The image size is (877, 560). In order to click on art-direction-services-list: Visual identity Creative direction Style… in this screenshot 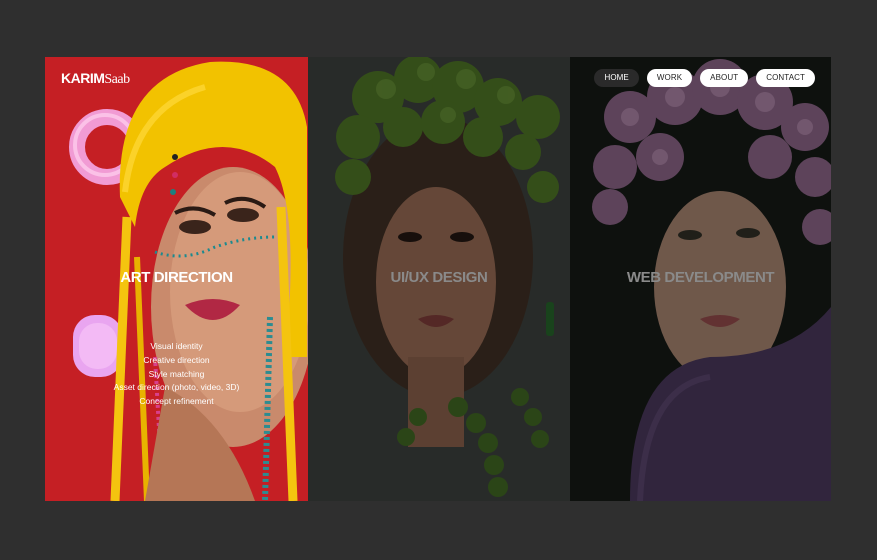, I will do `click(176, 374)`.